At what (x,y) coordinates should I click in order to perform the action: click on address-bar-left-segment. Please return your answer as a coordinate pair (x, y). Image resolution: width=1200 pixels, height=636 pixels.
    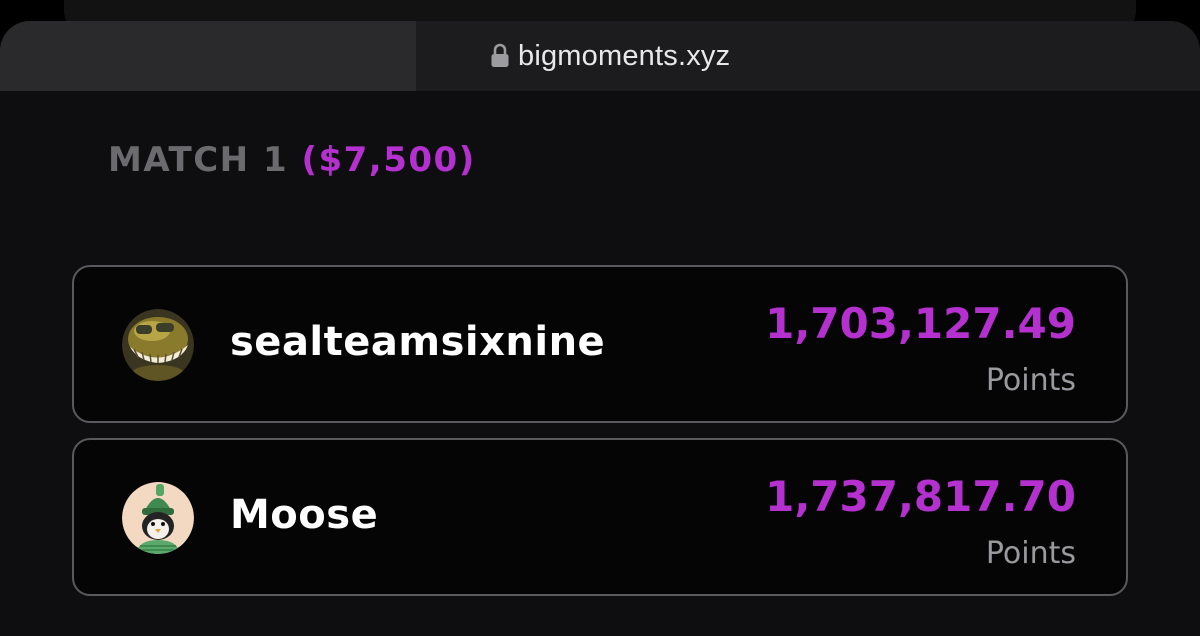
    Looking at the image, I should click on (208, 56).